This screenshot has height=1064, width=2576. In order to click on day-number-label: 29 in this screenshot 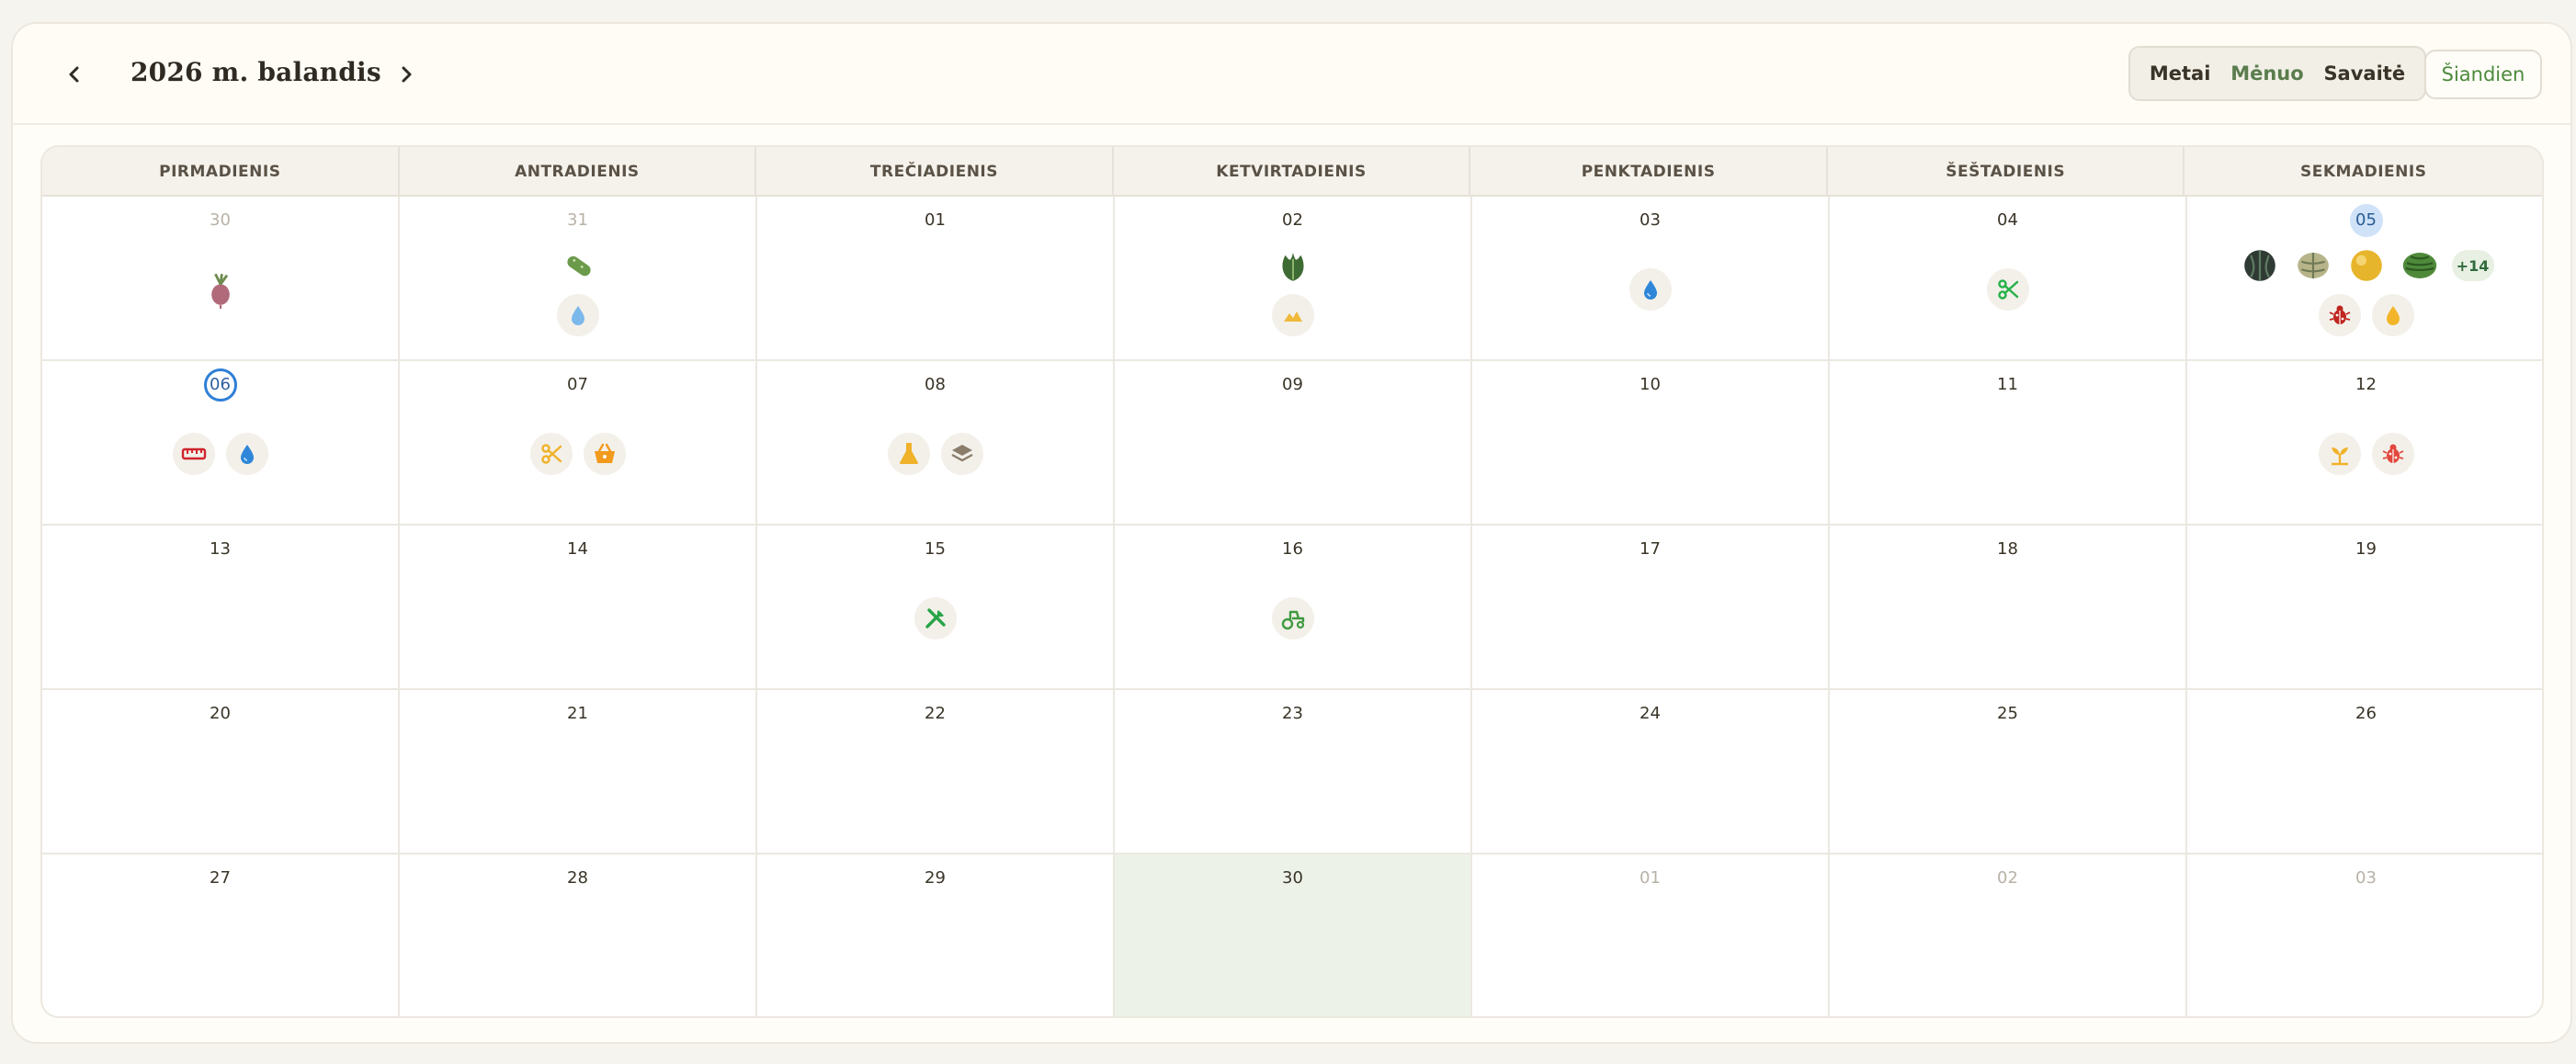, I will do `click(935, 878)`.